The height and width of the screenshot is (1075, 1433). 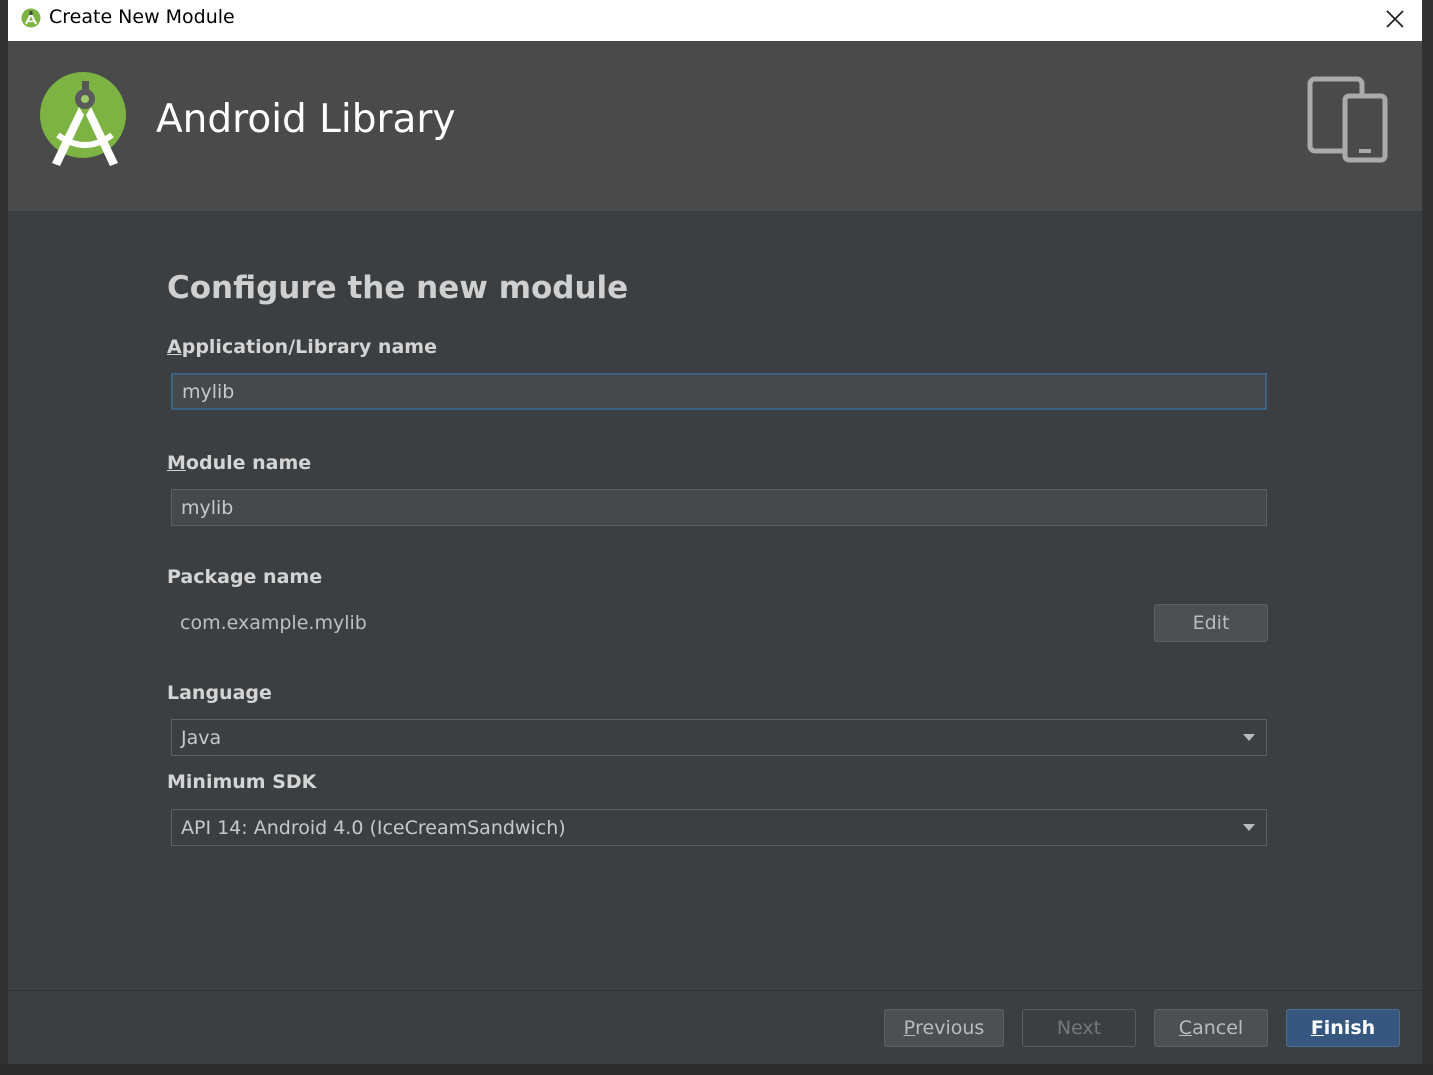 I want to click on title-bar: Create New Module, so click(x=715, y=20).